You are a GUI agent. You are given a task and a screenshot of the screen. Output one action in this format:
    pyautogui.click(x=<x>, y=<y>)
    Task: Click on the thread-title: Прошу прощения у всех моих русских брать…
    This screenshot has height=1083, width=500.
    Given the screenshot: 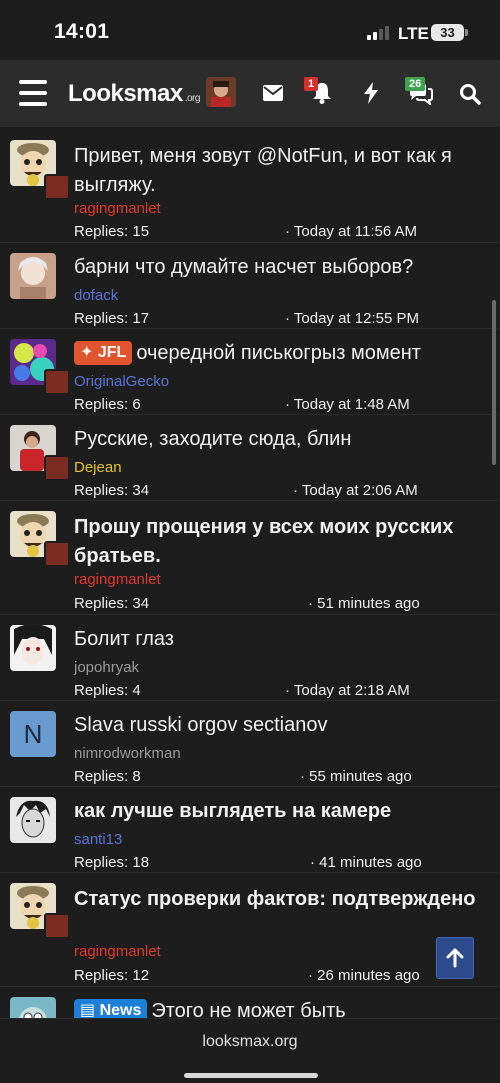 What is the action you would take?
    pyautogui.click(x=282, y=542)
    